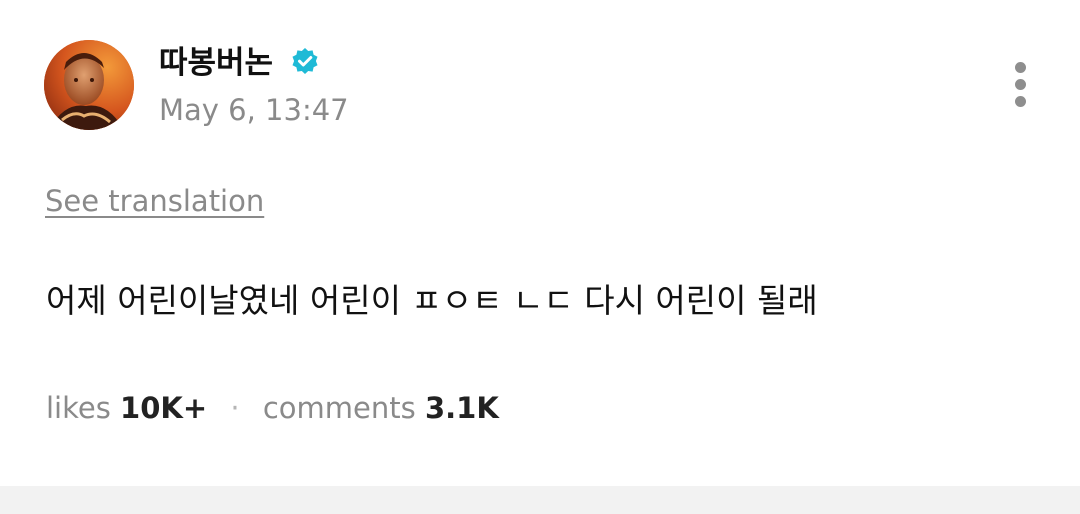 Image resolution: width=1080 pixels, height=514 pixels. What do you see at coordinates (163, 408) in the screenshot?
I see `likes-count: 10K+` at bounding box center [163, 408].